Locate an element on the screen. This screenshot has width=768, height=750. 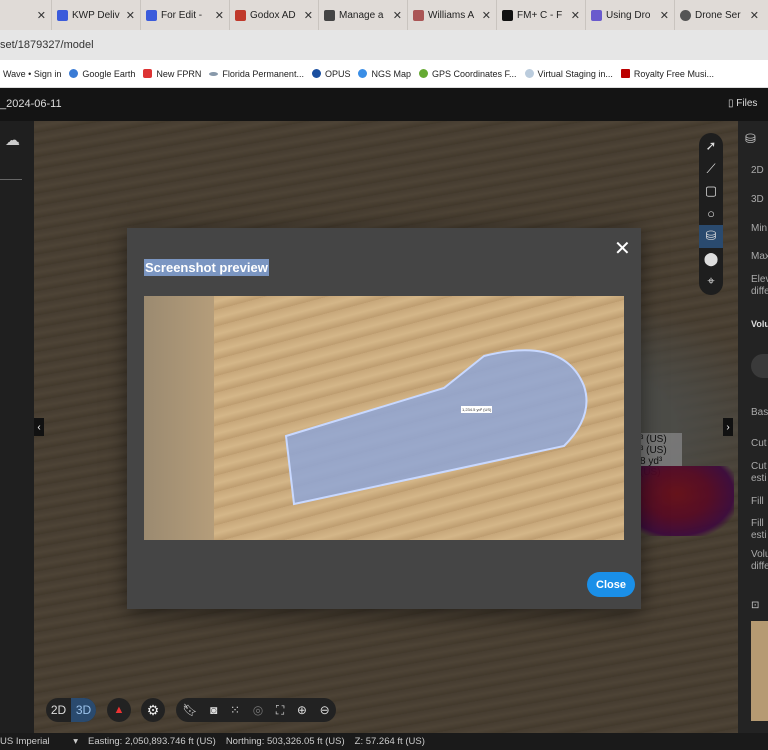
compass-icon: ▲ is located at coordinates (119, 710).